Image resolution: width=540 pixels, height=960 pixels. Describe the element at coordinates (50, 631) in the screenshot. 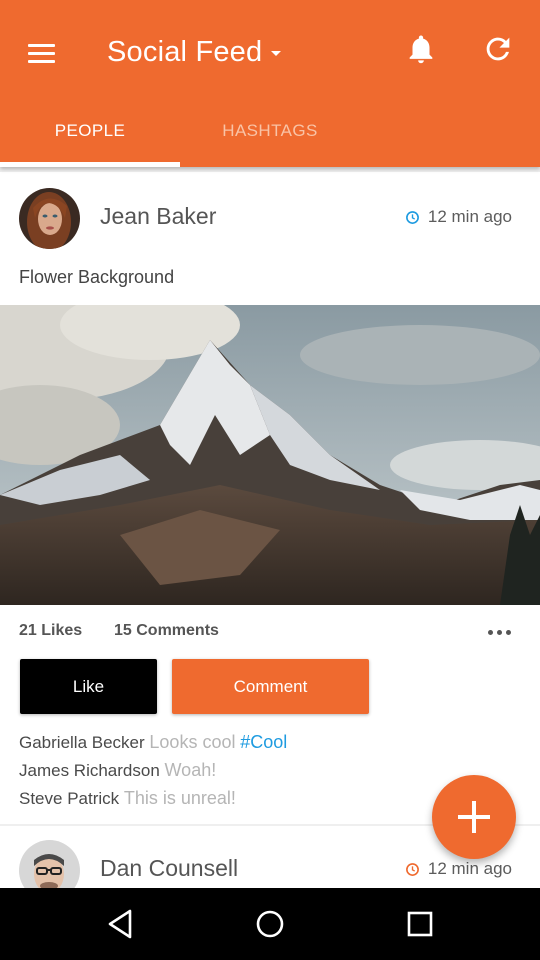

I see `likes-count: 21 Likes` at that location.